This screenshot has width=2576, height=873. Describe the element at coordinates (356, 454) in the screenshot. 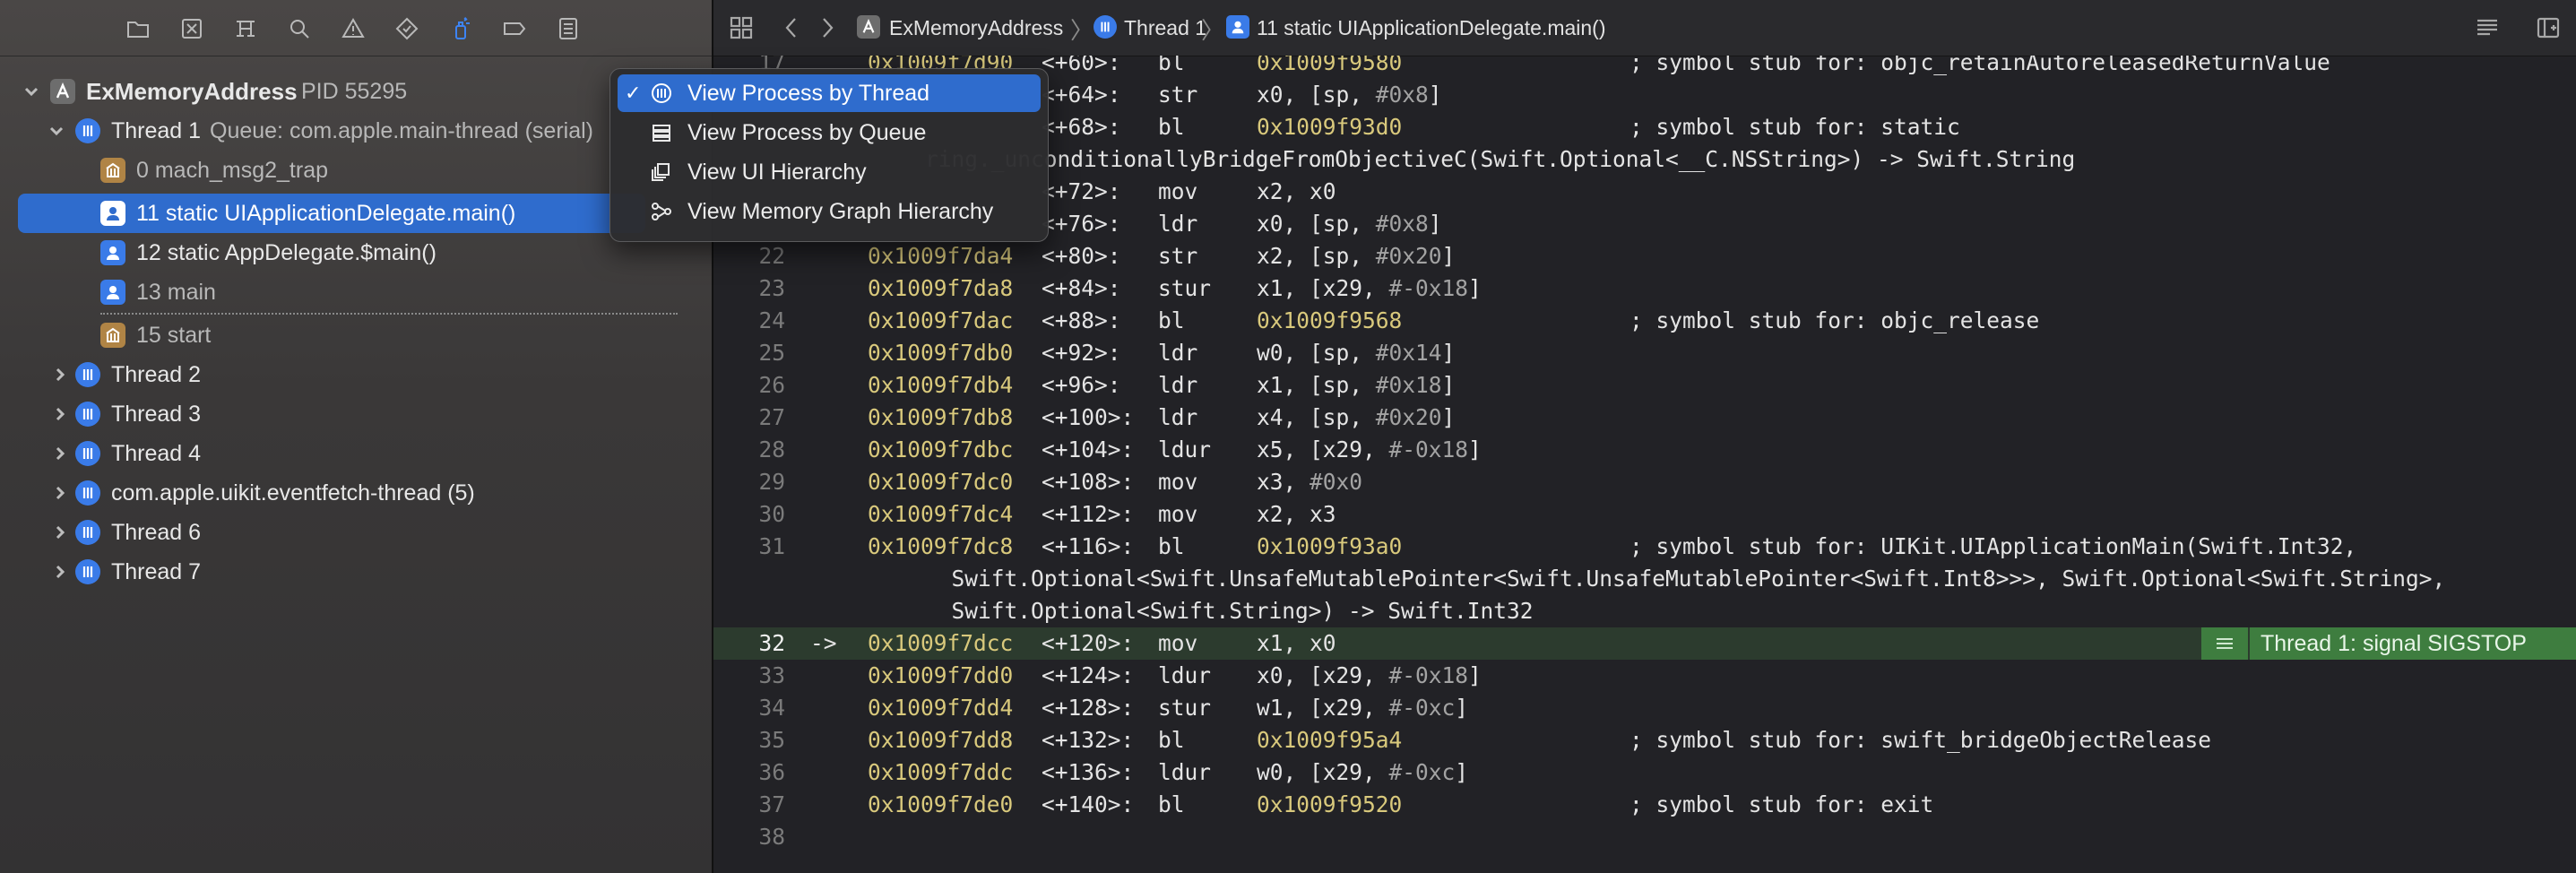

I see `thread-row: Thread 4` at that location.